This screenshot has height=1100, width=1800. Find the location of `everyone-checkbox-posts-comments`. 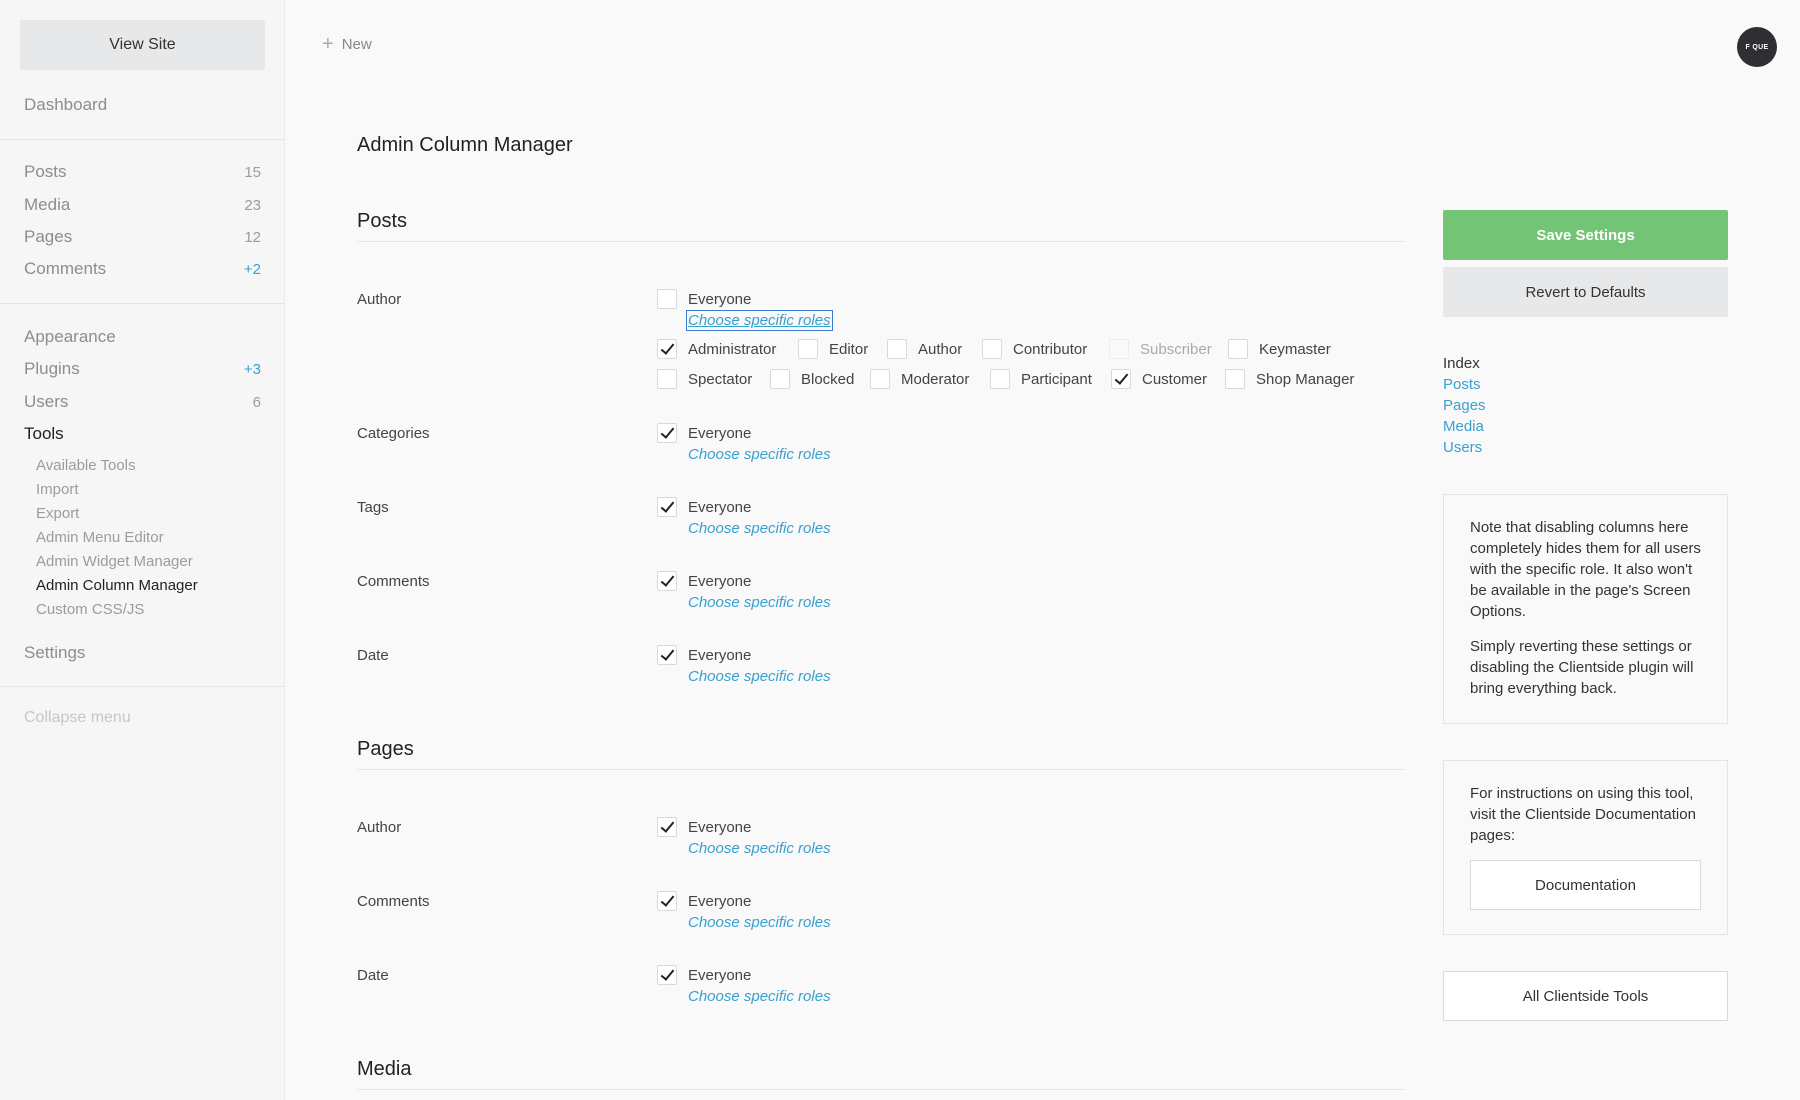

everyone-checkbox-posts-comments is located at coordinates (667, 581).